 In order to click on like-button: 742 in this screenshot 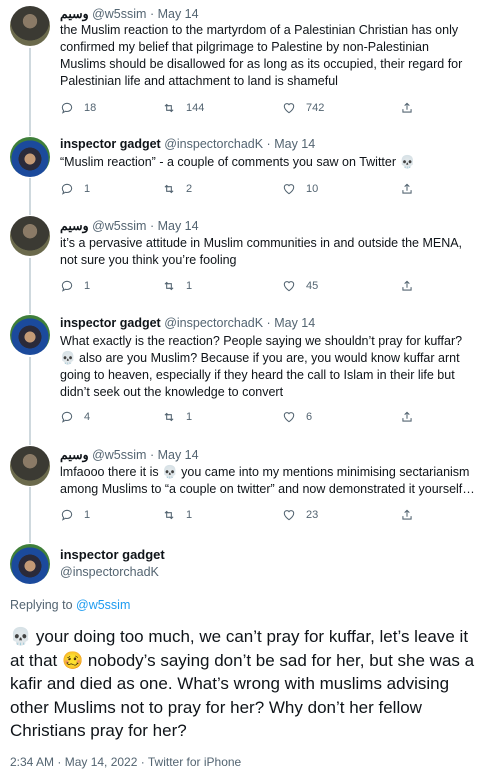, I will do `click(303, 108)`.